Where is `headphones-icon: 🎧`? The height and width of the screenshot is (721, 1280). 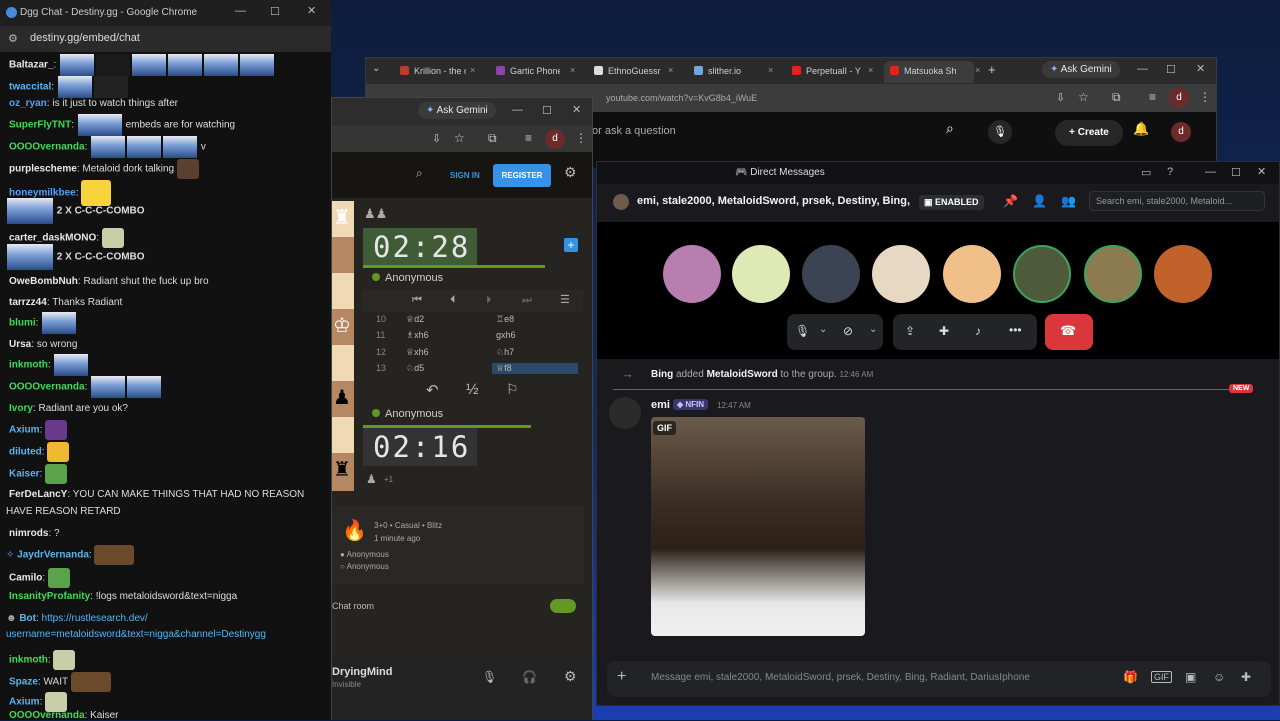 headphones-icon: 🎧 is located at coordinates (529, 677).